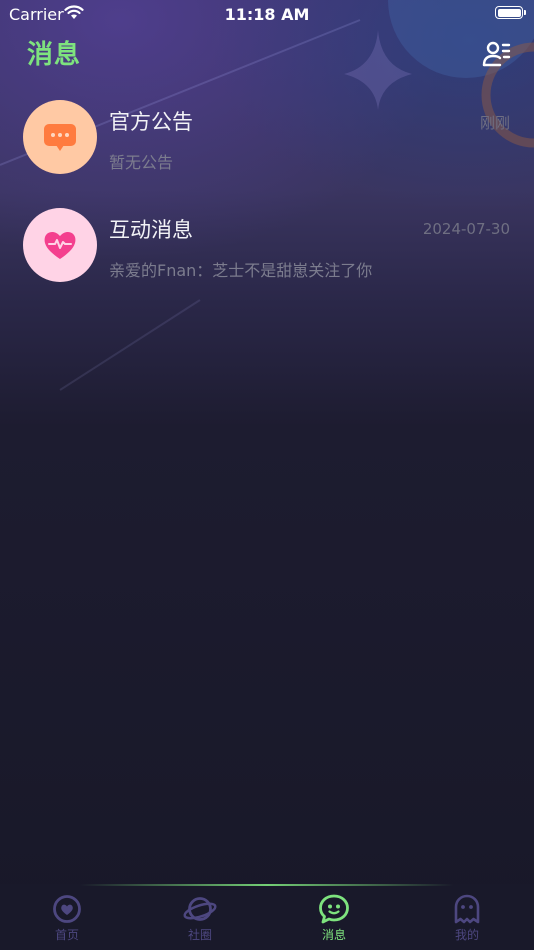 The image size is (534, 950). I want to click on list-item-interactive-messages: 互动消息 亲爱的Fnan：芝士不是甜崽关注了你 2024-07-30, so click(267, 248).